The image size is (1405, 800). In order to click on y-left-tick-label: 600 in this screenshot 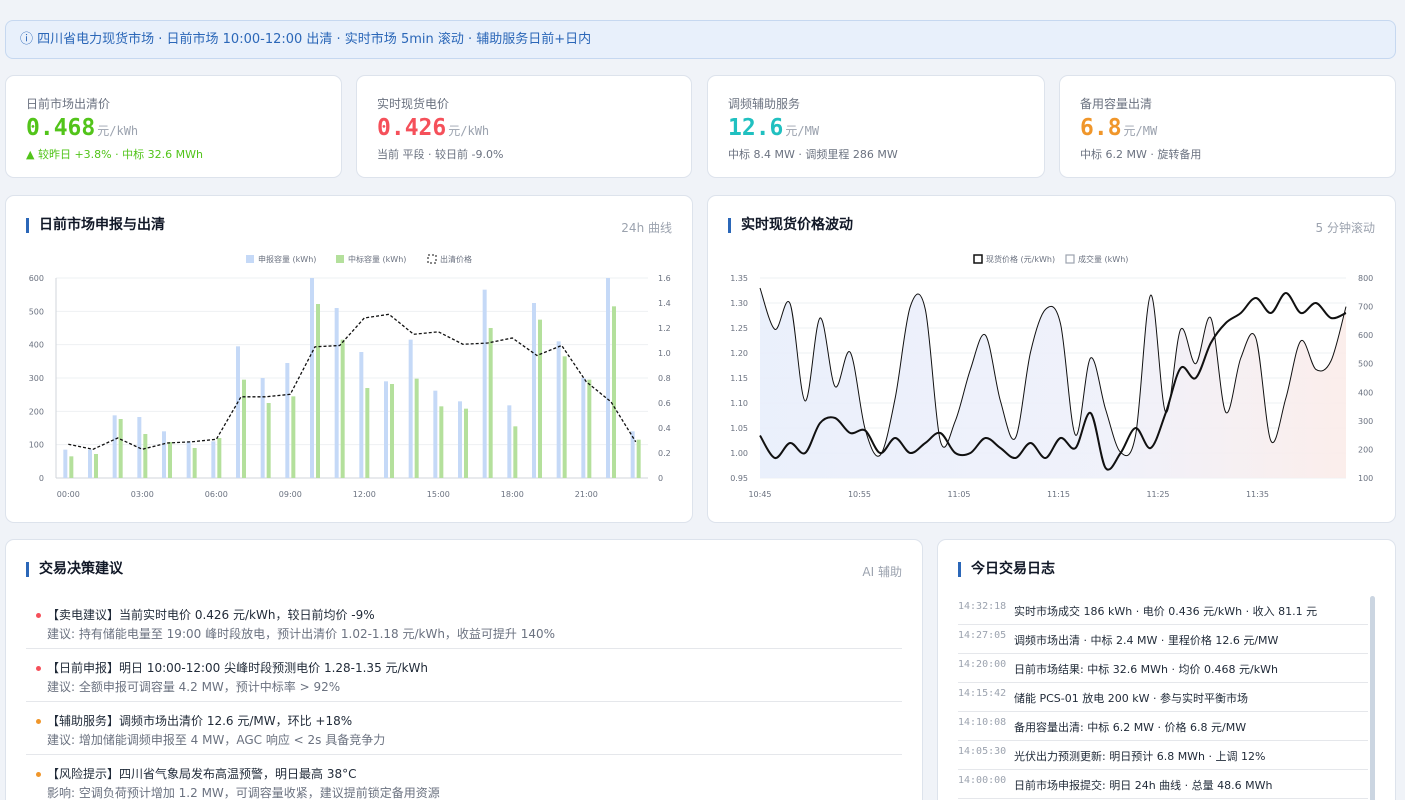, I will do `click(36, 278)`.